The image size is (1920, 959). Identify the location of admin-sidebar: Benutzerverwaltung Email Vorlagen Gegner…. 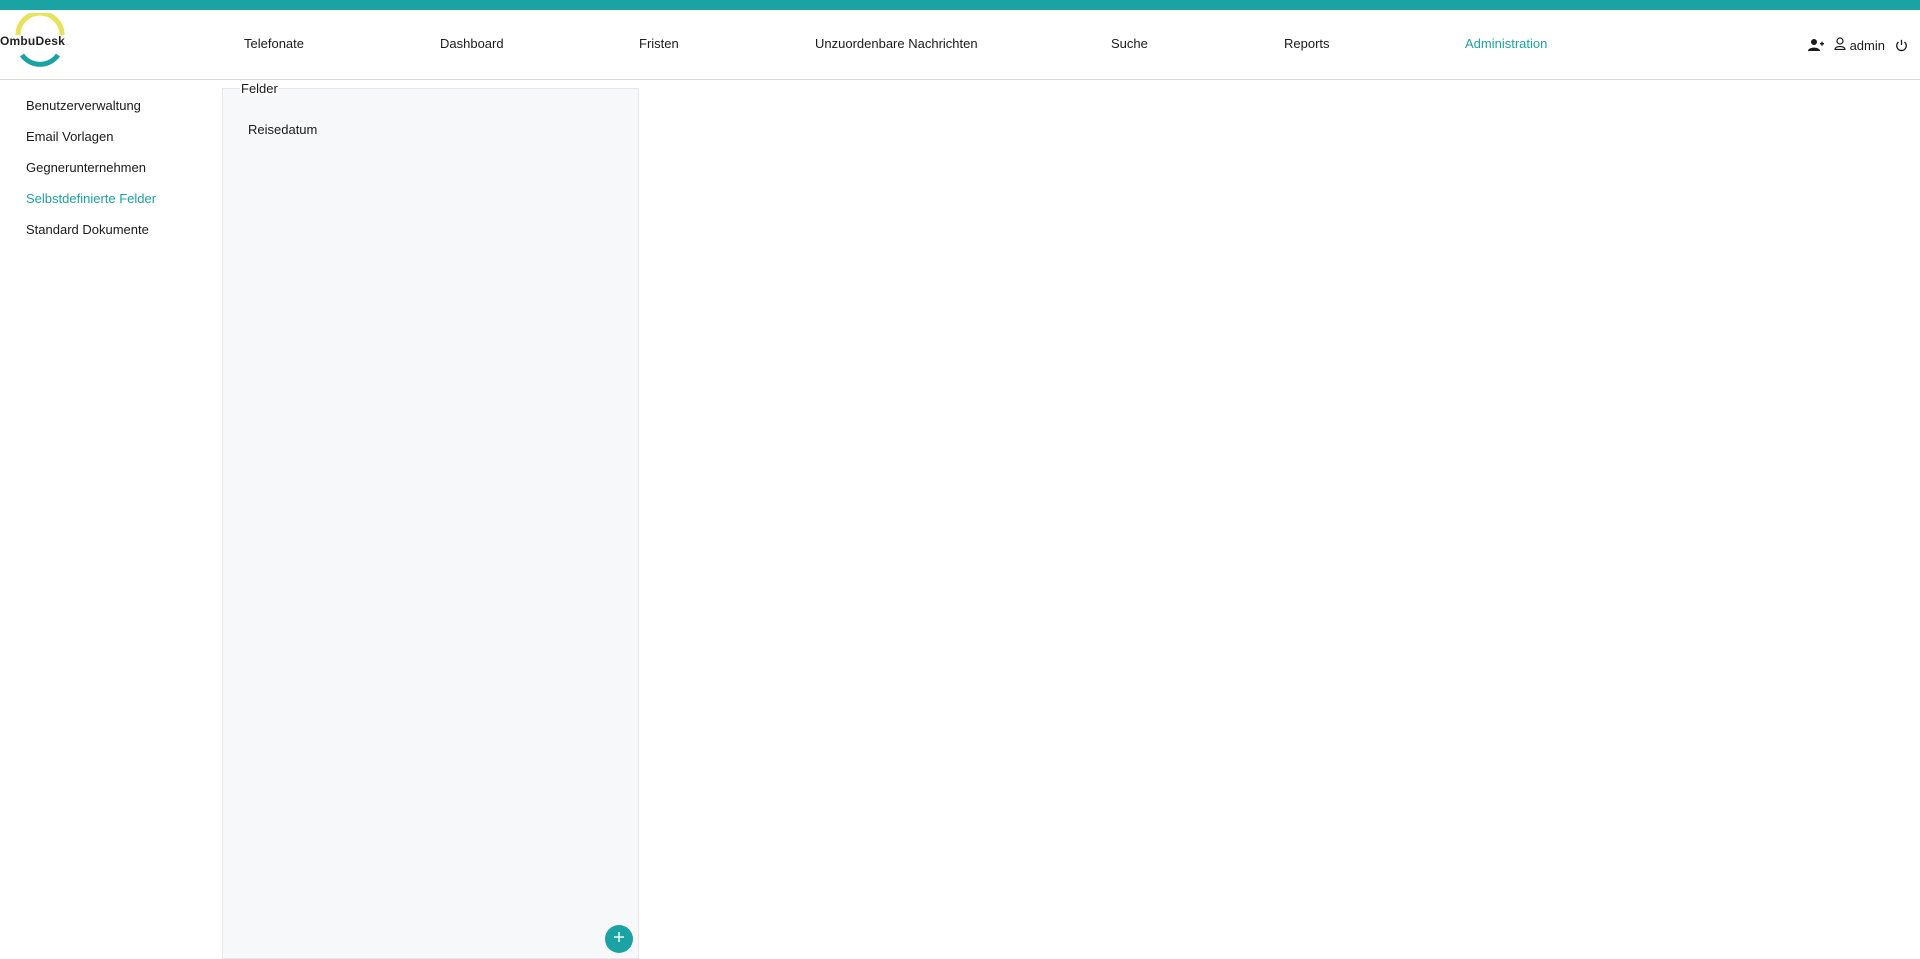
(100, 172).